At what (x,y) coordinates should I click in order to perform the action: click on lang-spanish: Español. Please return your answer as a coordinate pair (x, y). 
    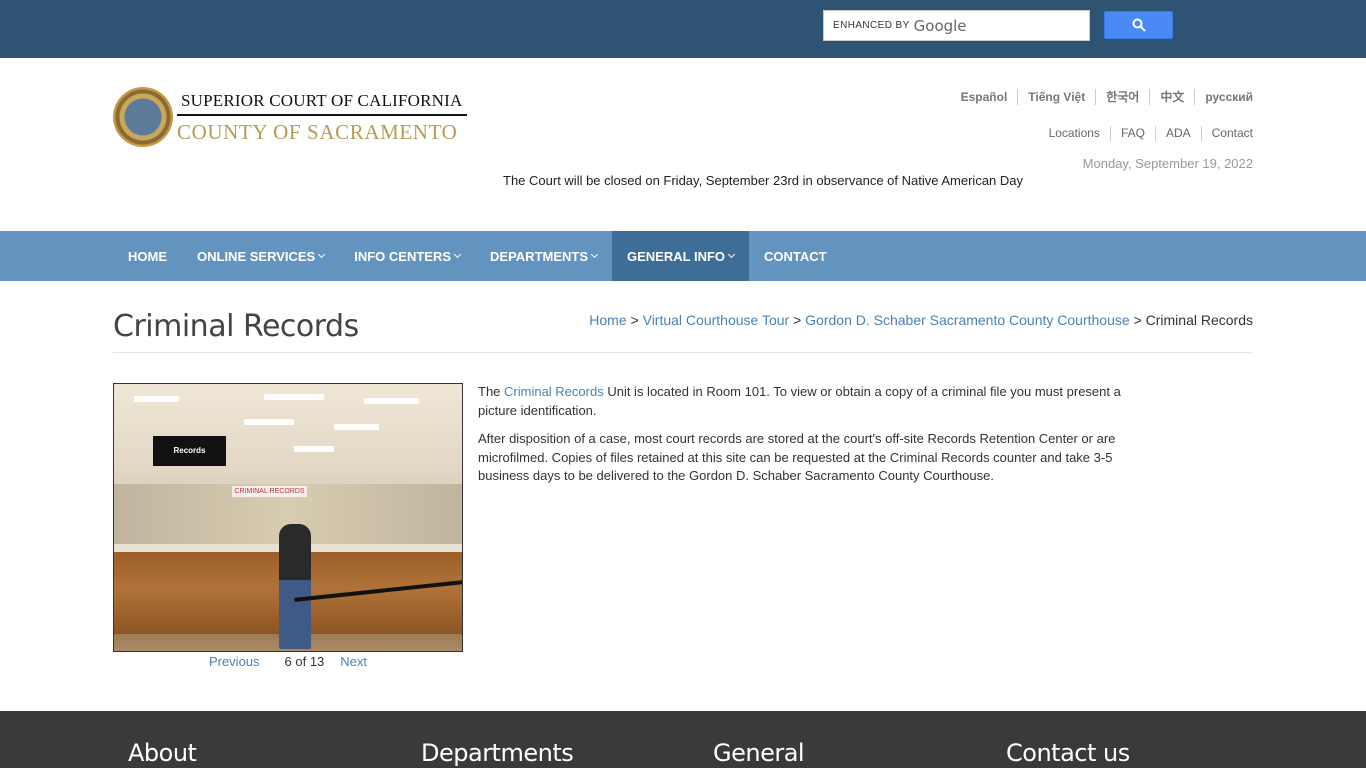
    Looking at the image, I should click on (984, 97).